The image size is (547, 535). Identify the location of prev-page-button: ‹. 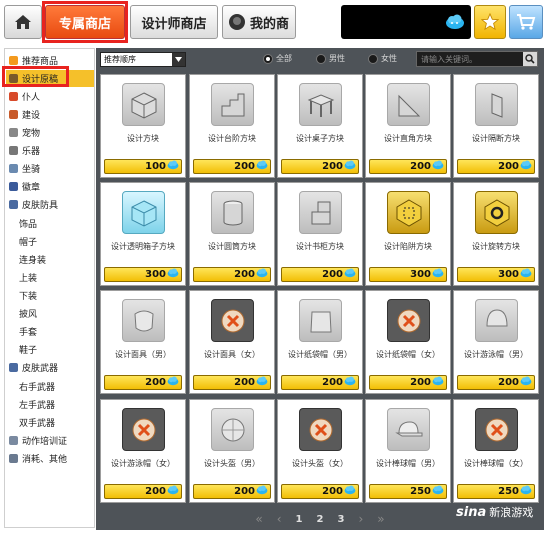
(279, 519).